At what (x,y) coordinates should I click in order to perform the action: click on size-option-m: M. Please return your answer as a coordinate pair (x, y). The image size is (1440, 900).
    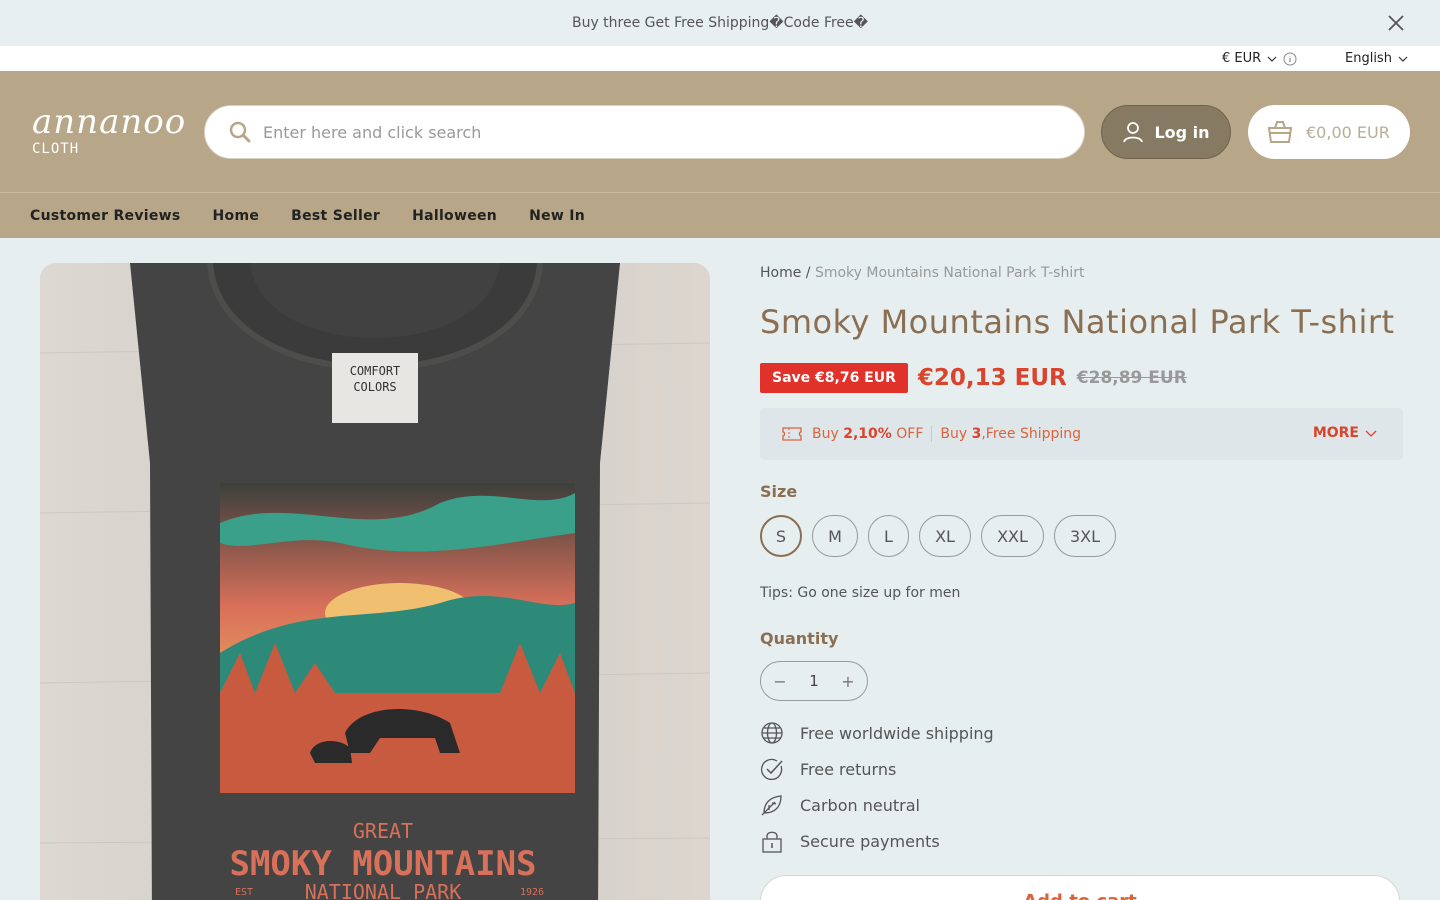
    Looking at the image, I should click on (835, 536).